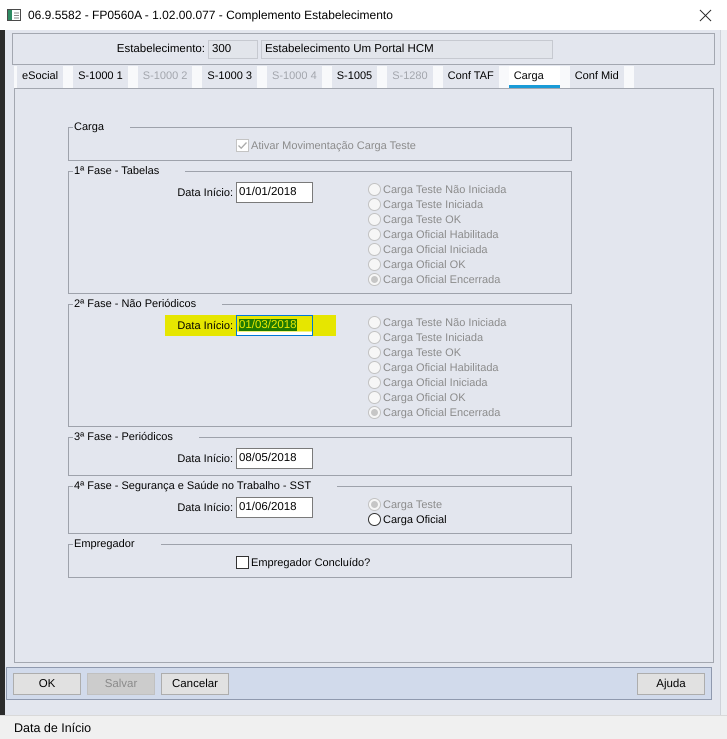  I want to click on tab: Conf TAF, so click(470, 77).